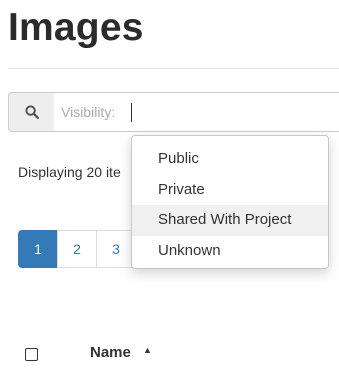 The height and width of the screenshot is (374, 339). What do you see at coordinates (196, 112) in the screenshot?
I see `search-input: Visibility:` at bounding box center [196, 112].